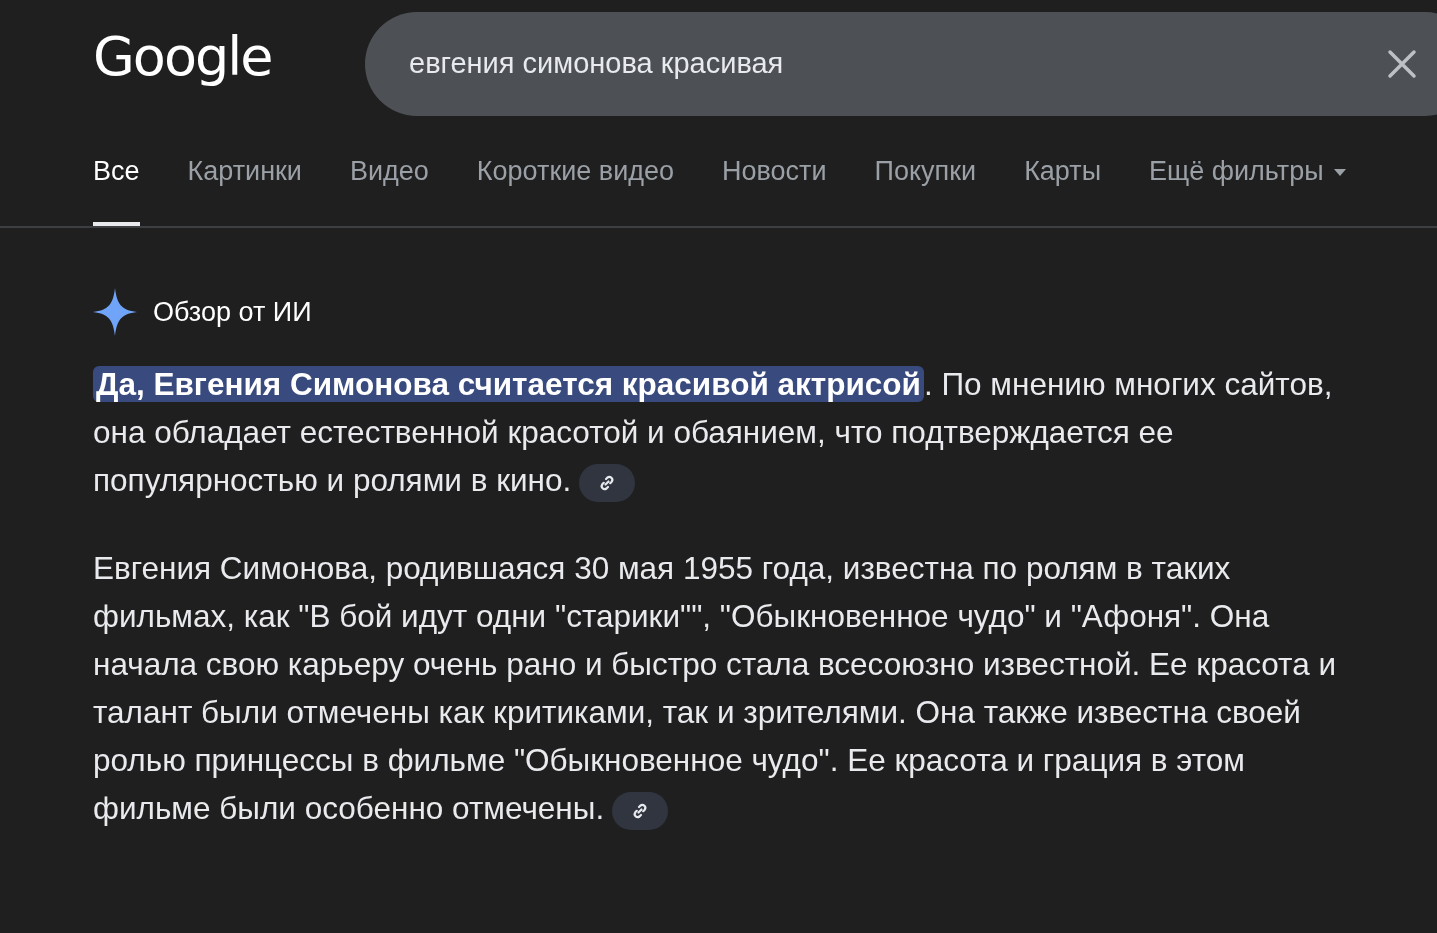 This screenshot has width=1437, height=933. What do you see at coordinates (1063, 171) in the screenshot?
I see `tab: Карты` at bounding box center [1063, 171].